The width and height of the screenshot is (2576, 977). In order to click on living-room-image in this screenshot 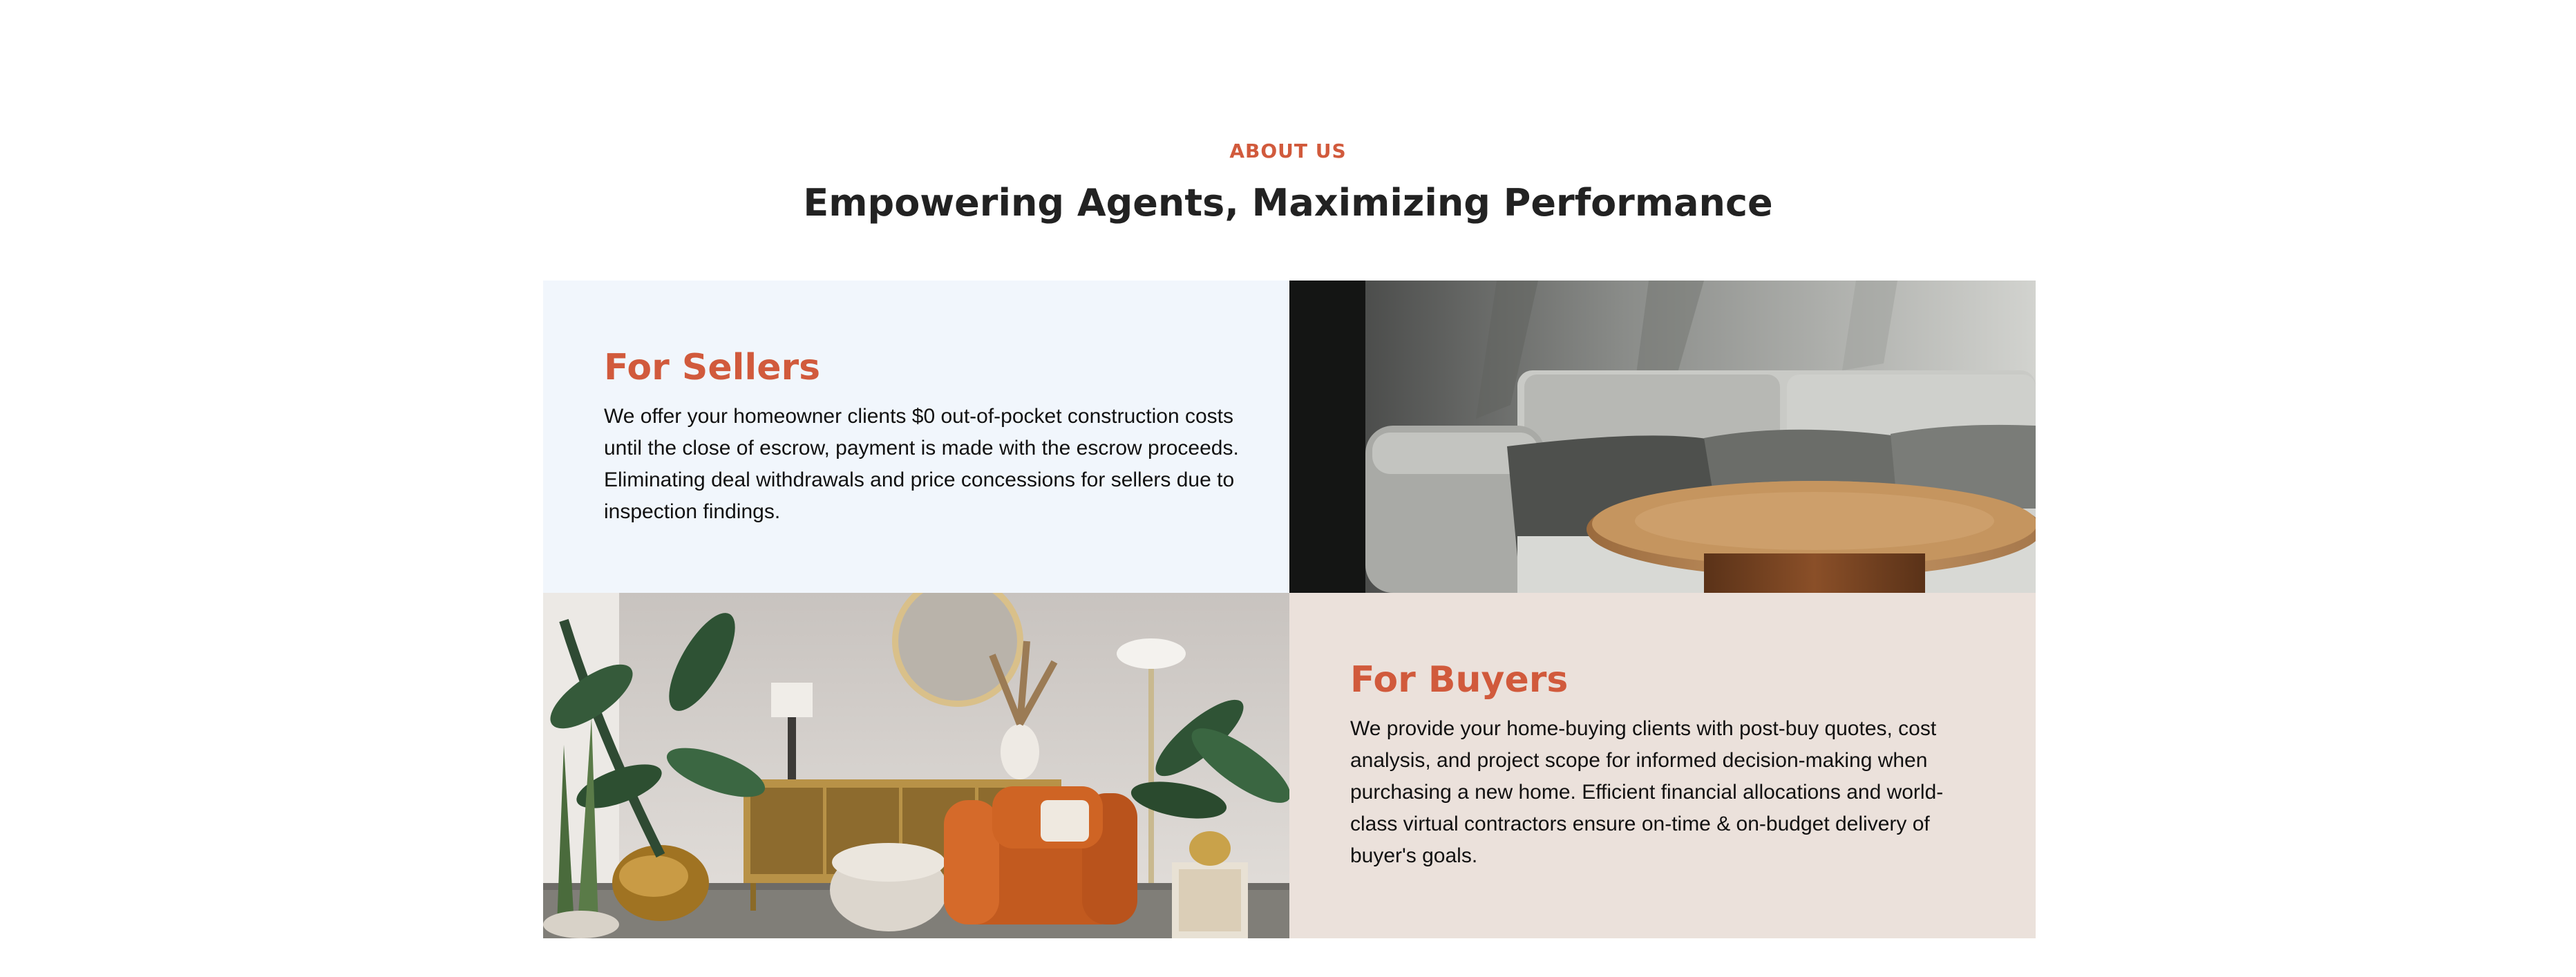, I will do `click(916, 766)`.